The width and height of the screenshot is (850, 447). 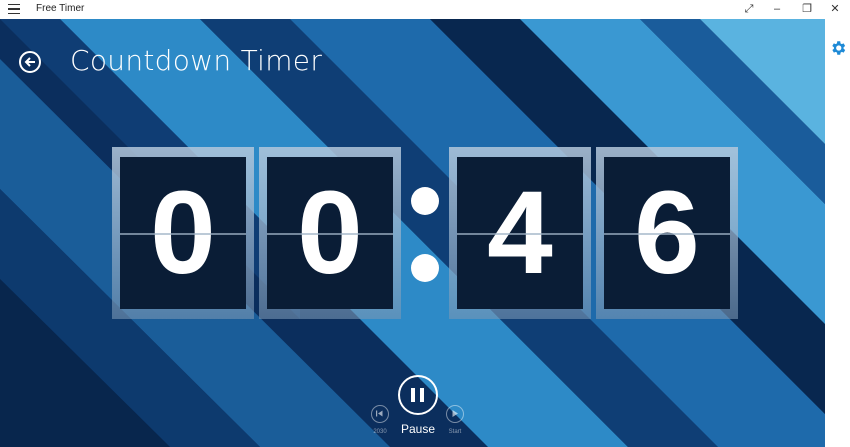 I want to click on play-icon, so click(x=455, y=413).